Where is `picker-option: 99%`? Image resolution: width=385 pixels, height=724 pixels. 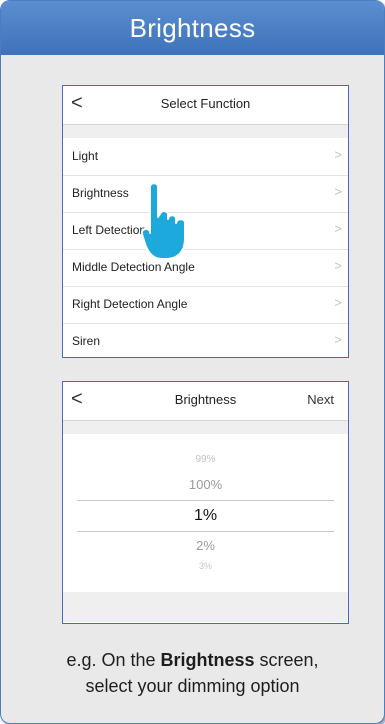
picker-option: 99% is located at coordinates (205, 459).